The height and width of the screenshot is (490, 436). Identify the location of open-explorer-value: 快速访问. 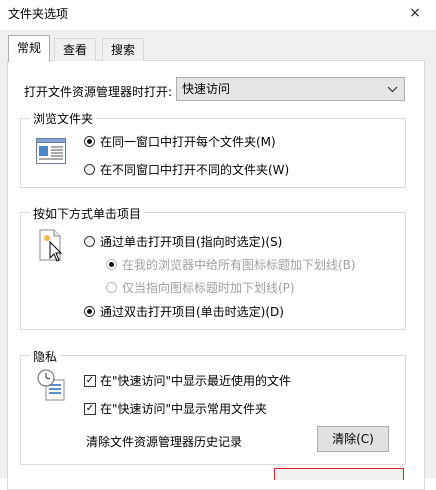
(206, 89).